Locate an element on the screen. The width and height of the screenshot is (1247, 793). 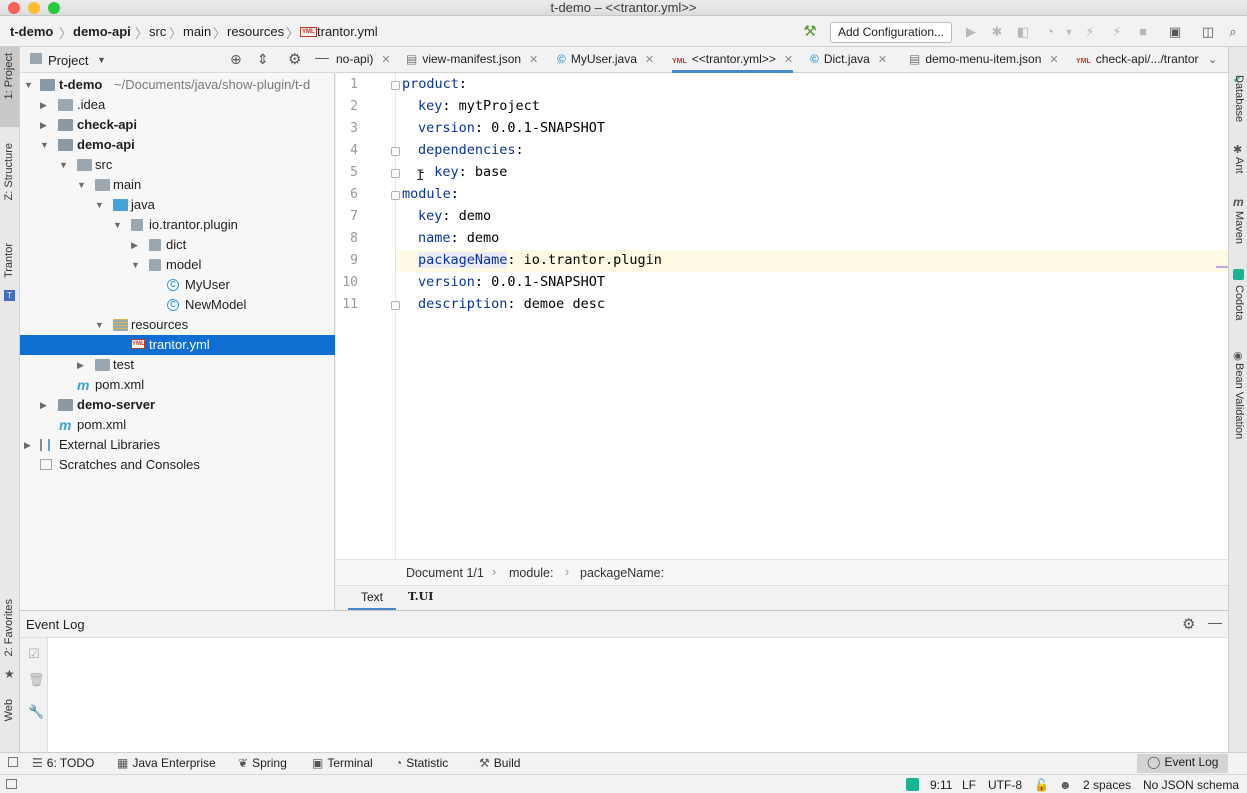
crumb-main: main is located at coordinates (197, 31).